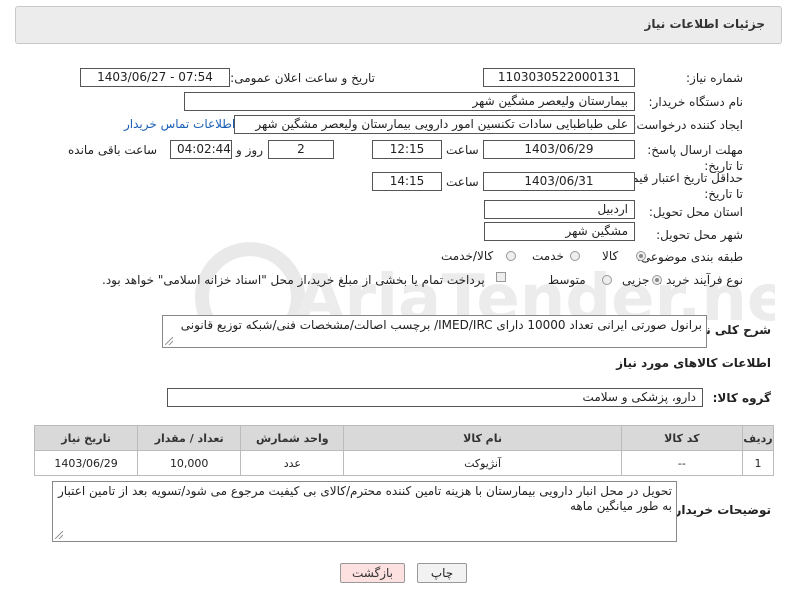  Describe the element at coordinates (462, 182) in the screenshot. I see `validity-time-label: ساعت` at that location.